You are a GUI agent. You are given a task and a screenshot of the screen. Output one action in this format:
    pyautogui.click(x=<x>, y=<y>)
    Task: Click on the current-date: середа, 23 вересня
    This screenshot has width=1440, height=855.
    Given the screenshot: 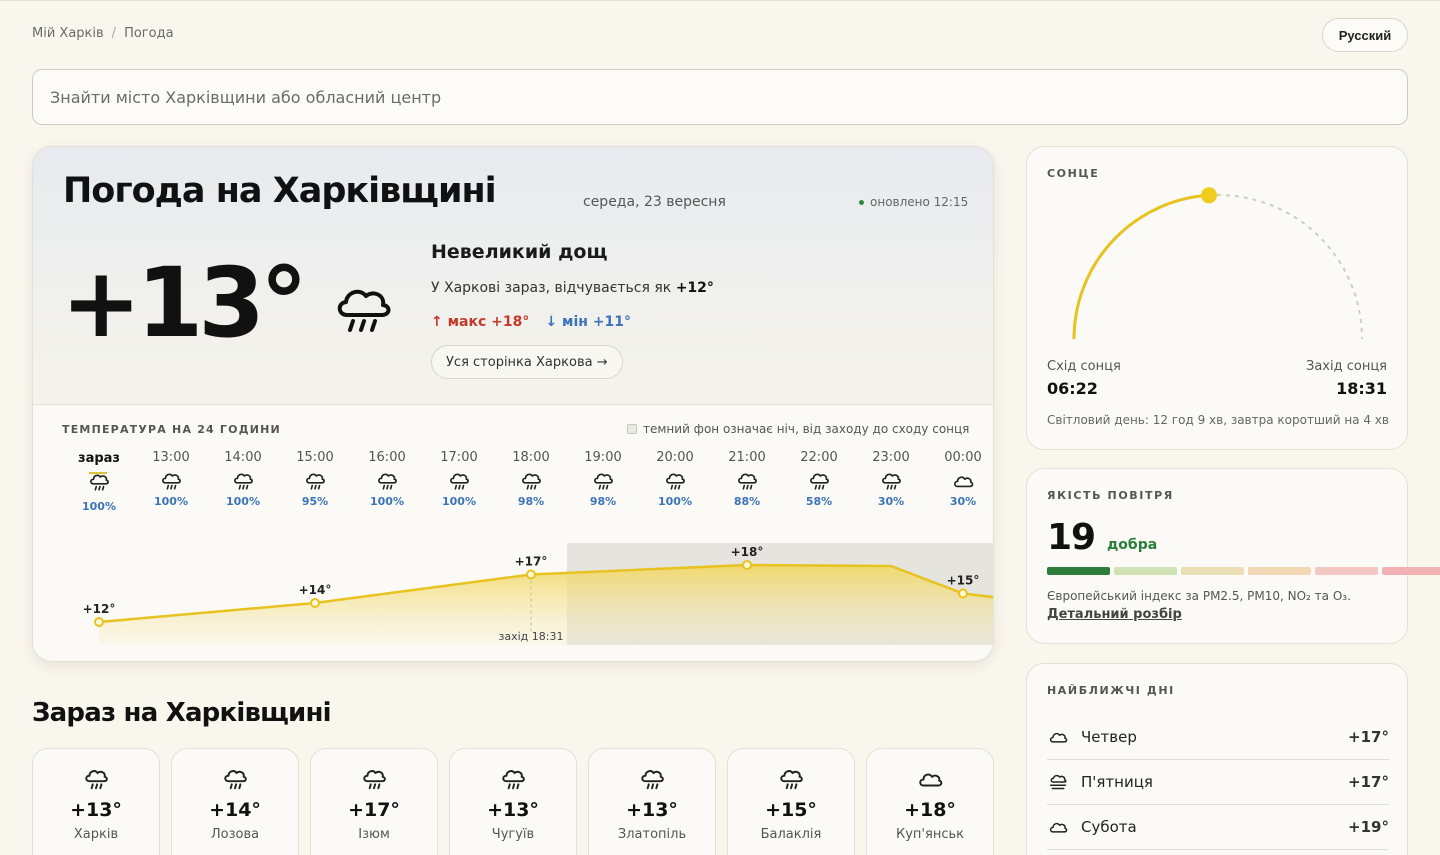 What is the action you would take?
    pyautogui.click(x=654, y=202)
    